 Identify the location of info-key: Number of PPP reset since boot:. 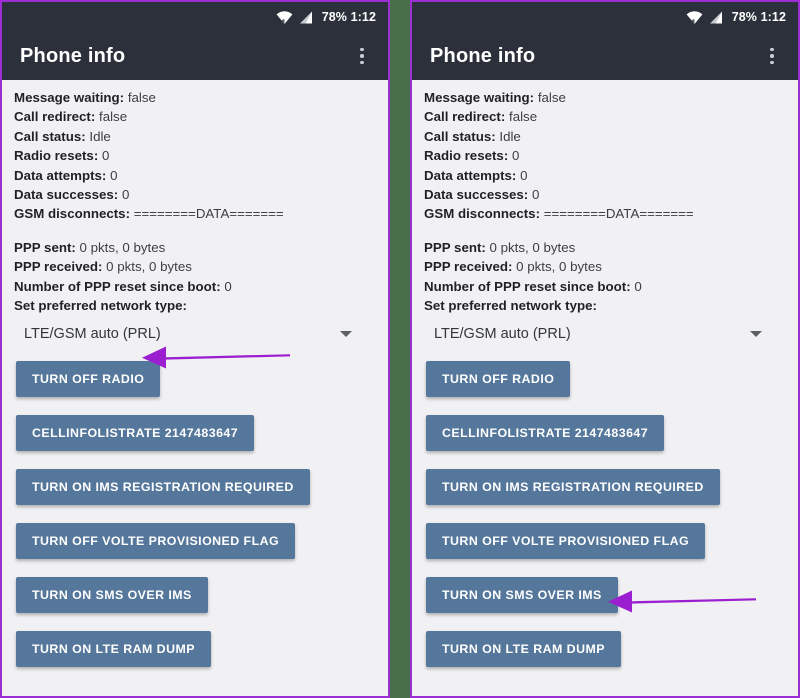
(527, 286).